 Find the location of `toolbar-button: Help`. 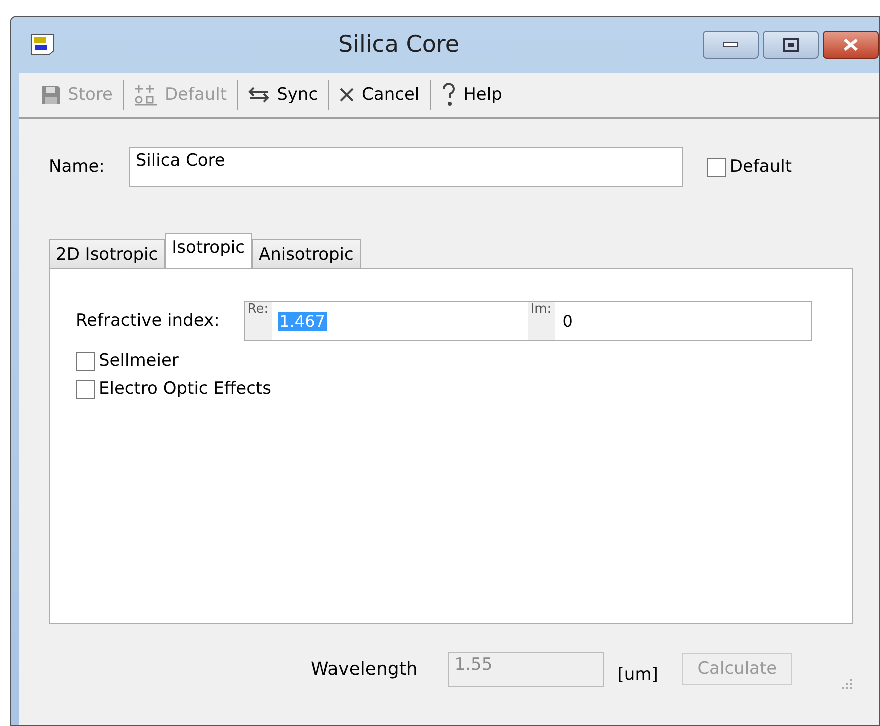

toolbar-button: Help is located at coordinates (471, 95).